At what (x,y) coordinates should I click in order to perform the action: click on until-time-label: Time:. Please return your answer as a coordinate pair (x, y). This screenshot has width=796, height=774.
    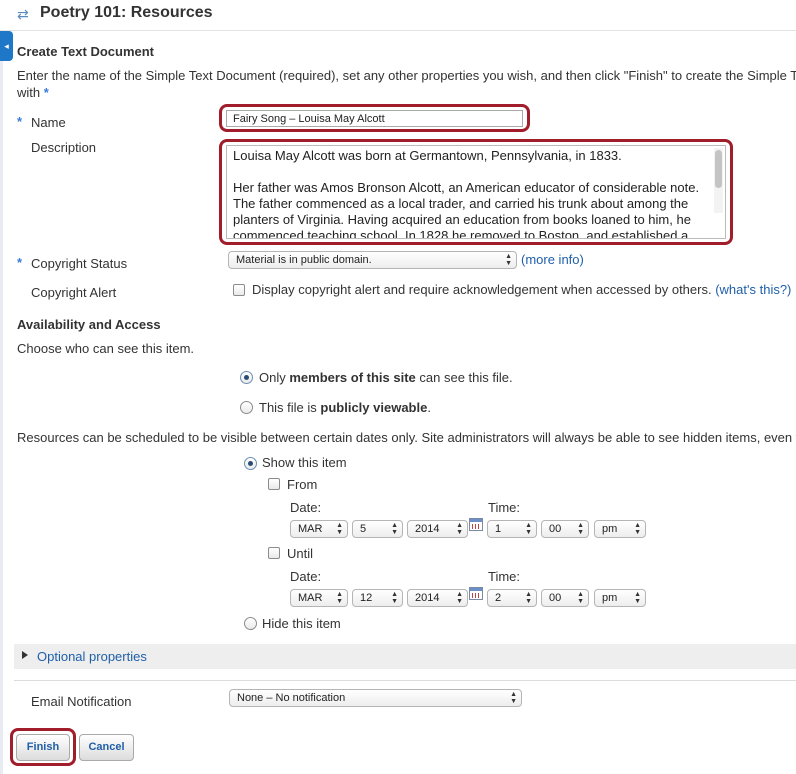
    Looking at the image, I should click on (504, 576).